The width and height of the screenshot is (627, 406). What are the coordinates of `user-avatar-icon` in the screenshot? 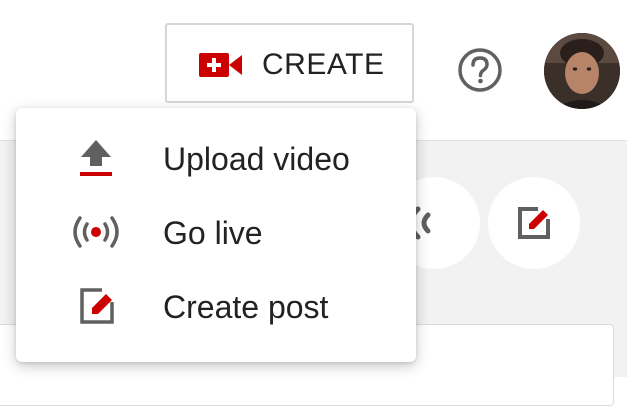 It's located at (582, 71).